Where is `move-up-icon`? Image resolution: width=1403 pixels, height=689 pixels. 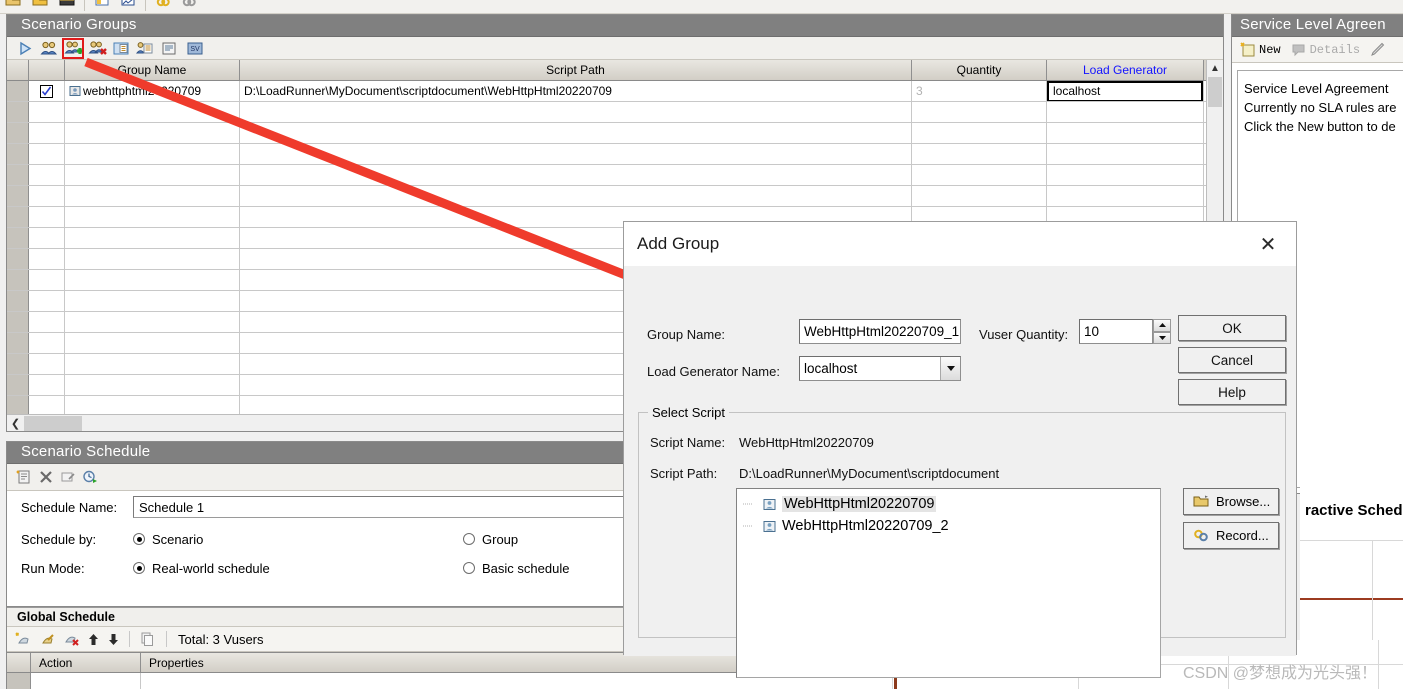 move-up-icon is located at coordinates (93, 639).